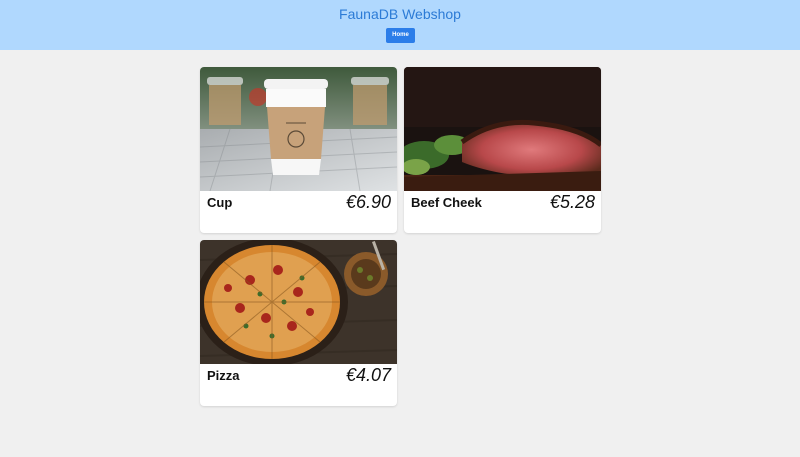 The image size is (800, 457). I want to click on product-name: Cup, so click(220, 202).